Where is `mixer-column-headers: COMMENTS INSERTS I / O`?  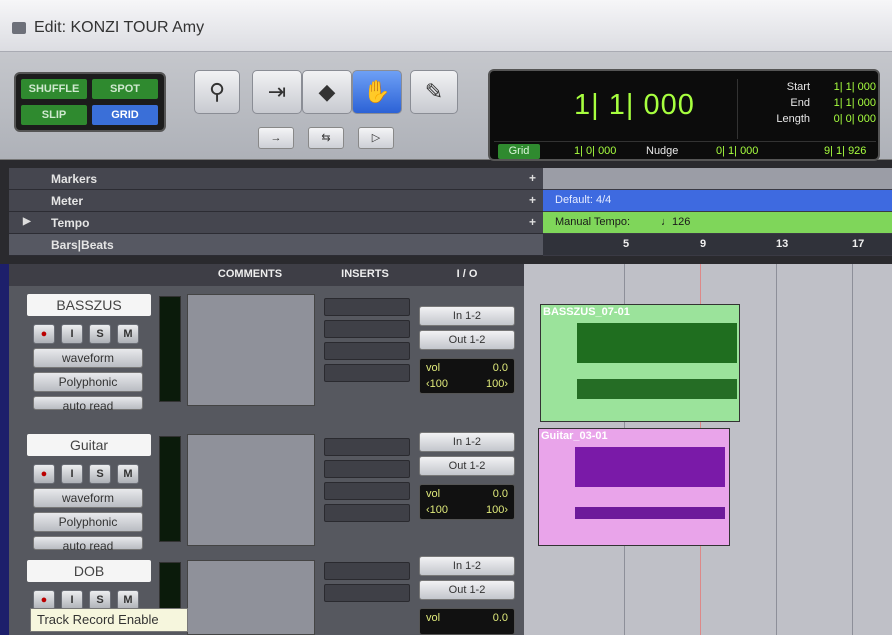 mixer-column-headers: COMMENTS INSERTS I / O is located at coordinates (266, 275).